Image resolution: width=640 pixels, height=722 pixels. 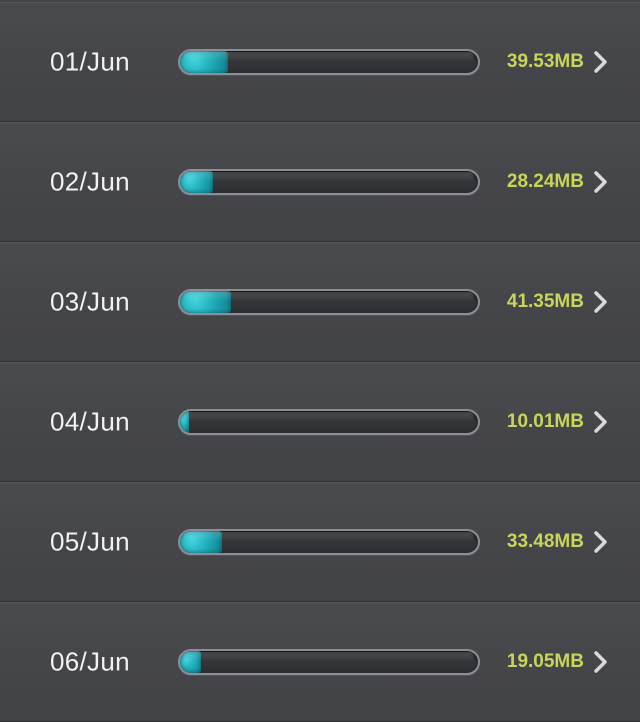 I want to click on row-size: 41.35MB, so click(x=545, y=301).